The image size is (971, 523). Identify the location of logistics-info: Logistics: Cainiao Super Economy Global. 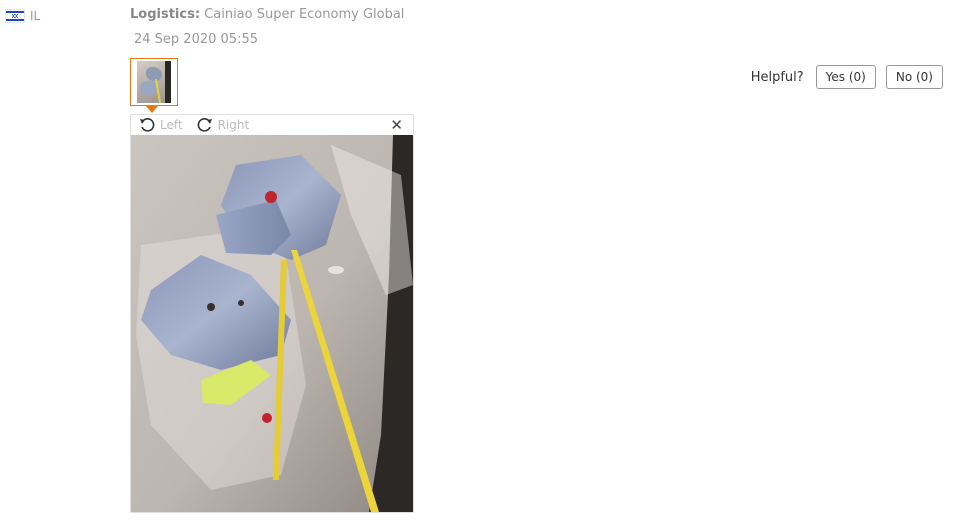
(267, 14).